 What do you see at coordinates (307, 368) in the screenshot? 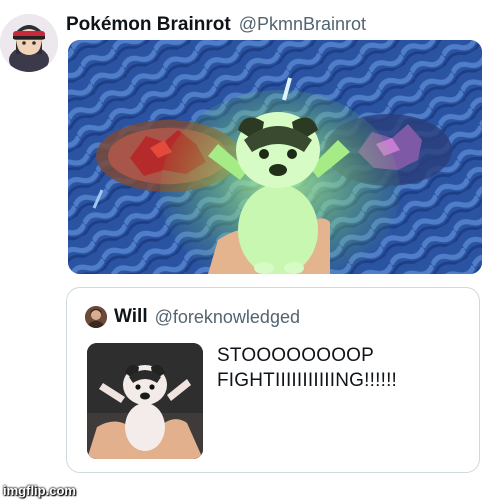
I see `quoted-tweet-text: STOOOOOOOOP FIGHTIIIIIIIIIIING!!!!!!` at bounding box center [307, 368].